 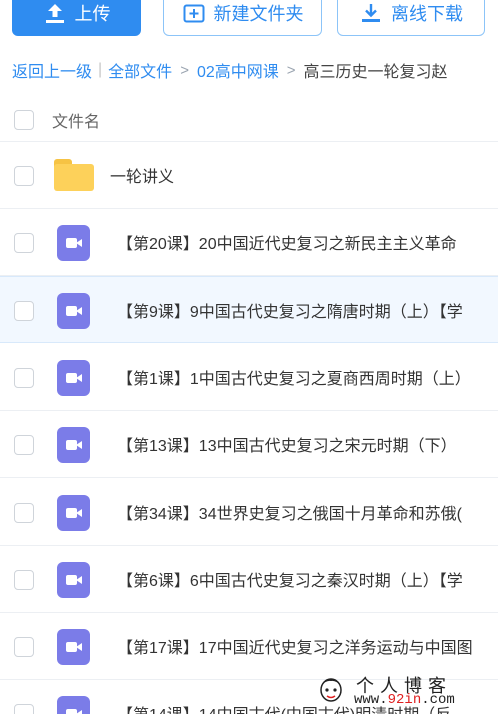 I want to click on list-item: 【第1课】1中国古代史复习之夏商西周时期（上）, so click(x=249, y=377).